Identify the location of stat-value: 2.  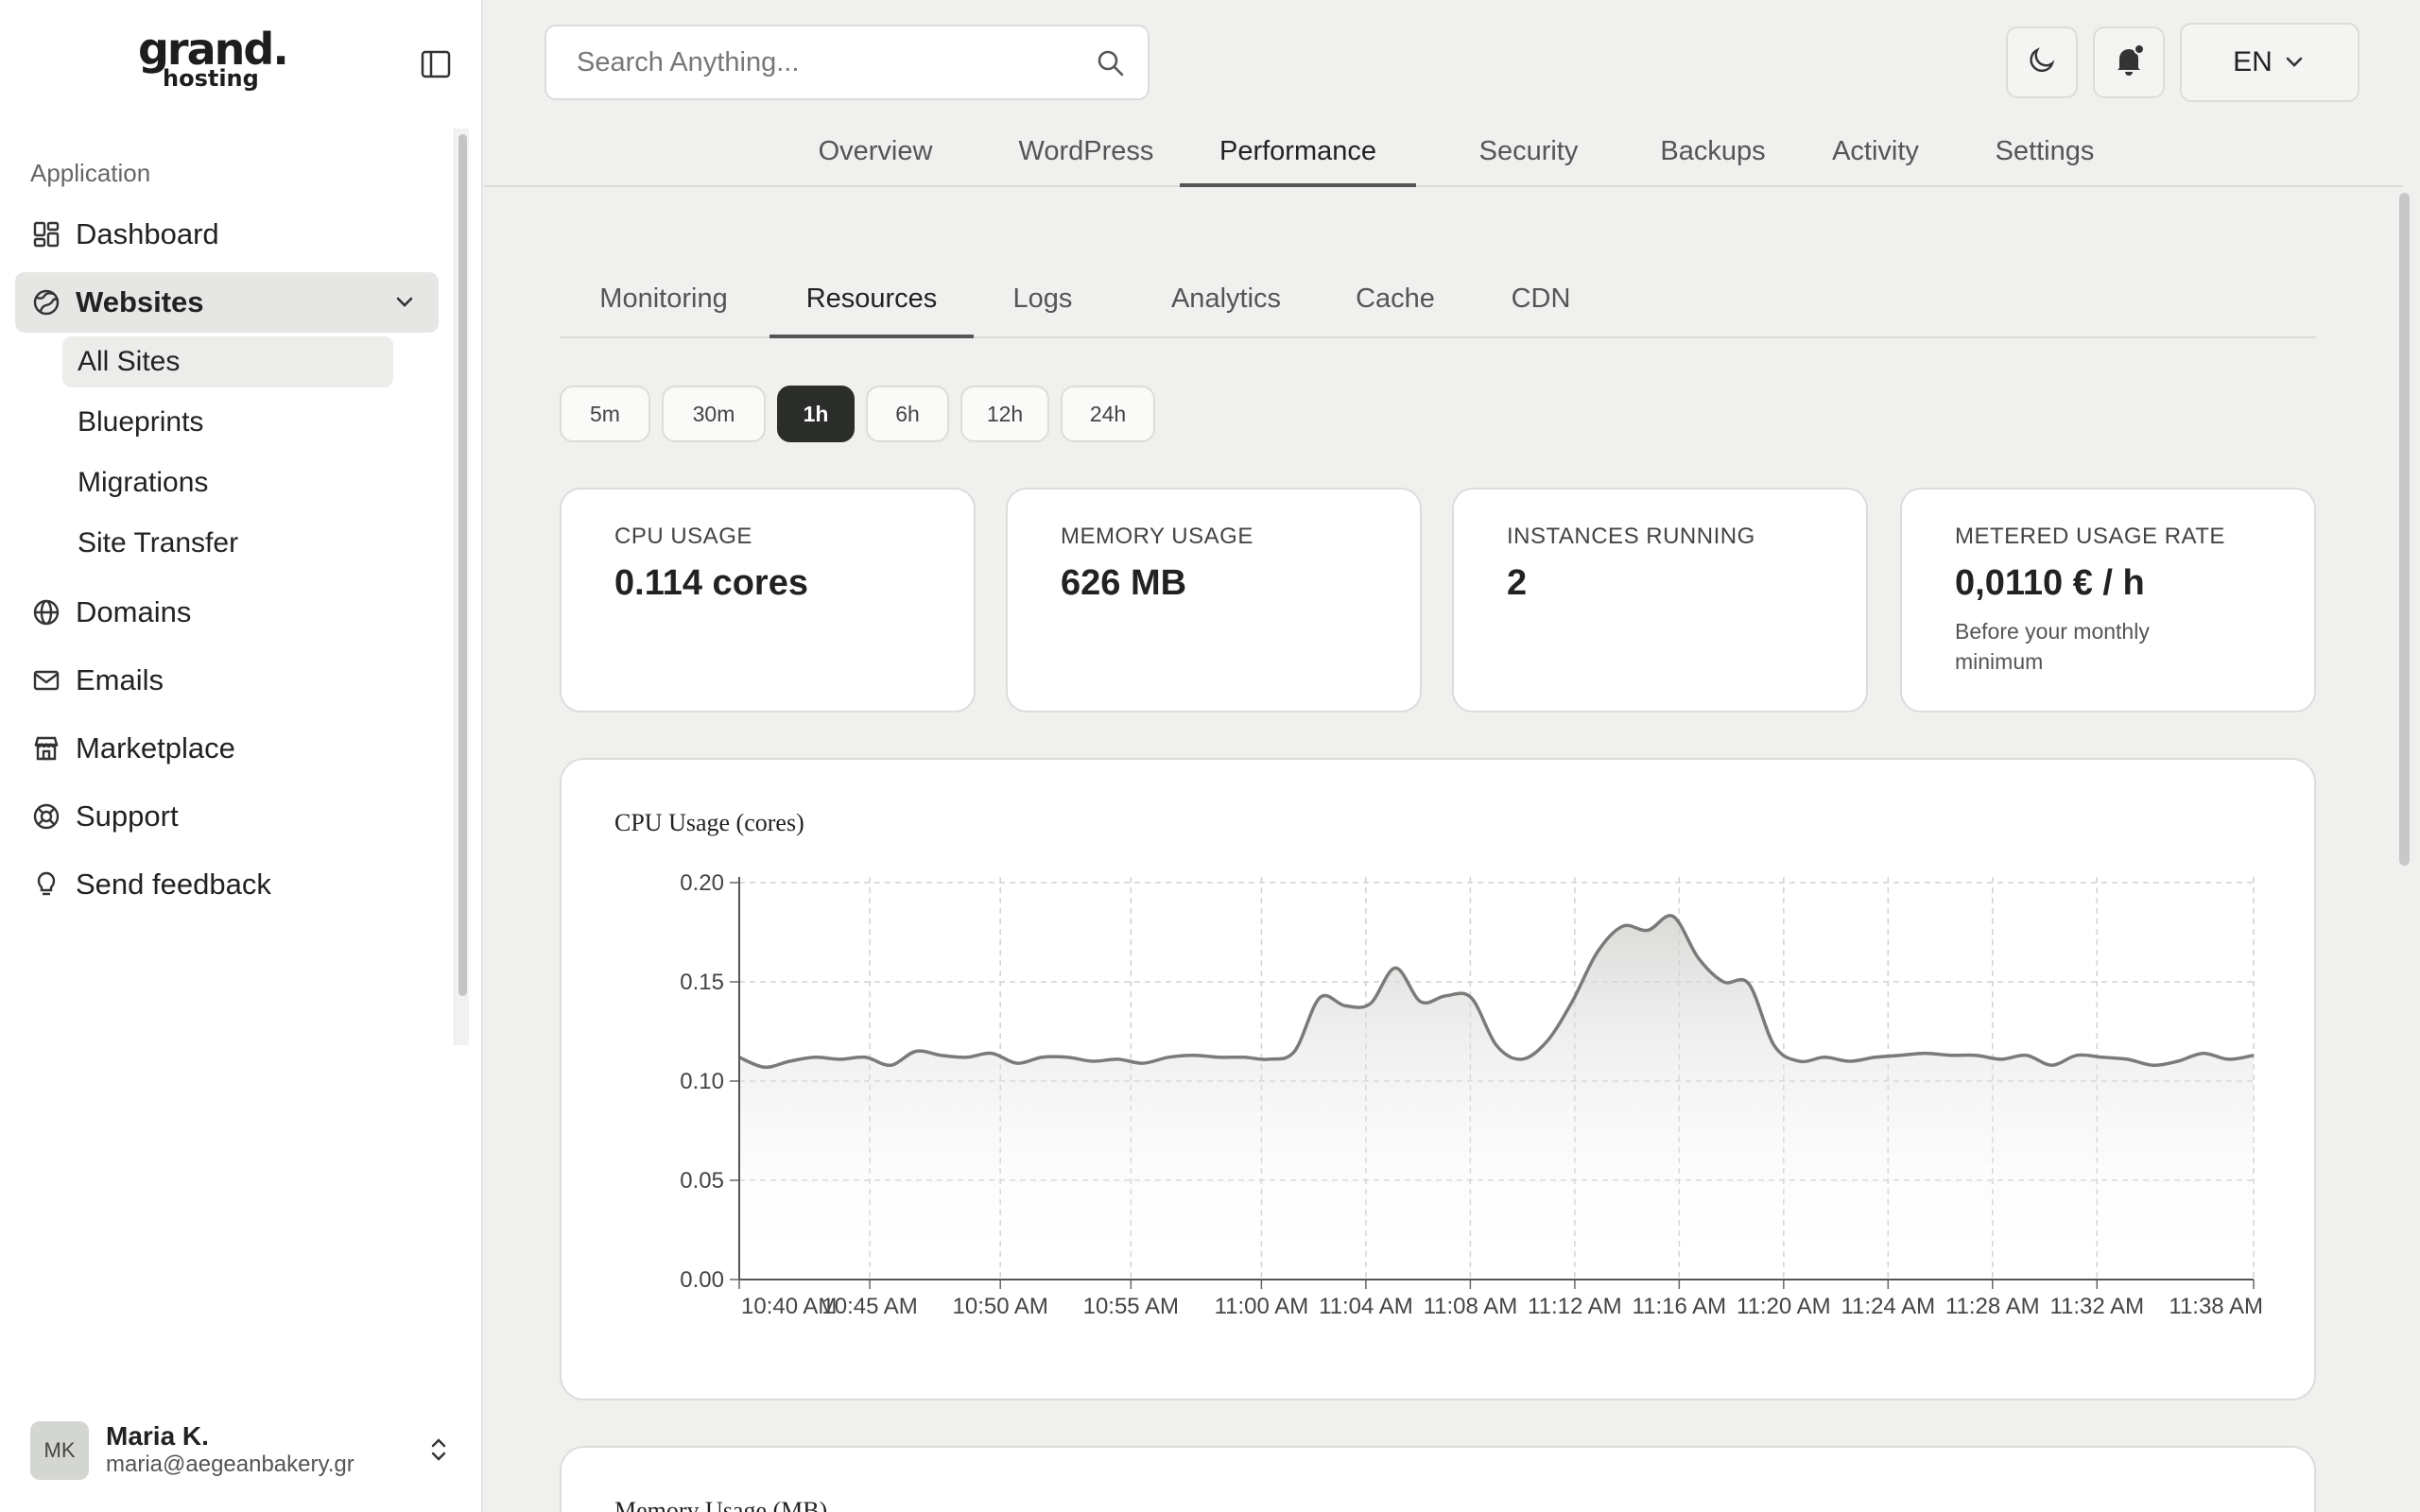
(1517, 583).